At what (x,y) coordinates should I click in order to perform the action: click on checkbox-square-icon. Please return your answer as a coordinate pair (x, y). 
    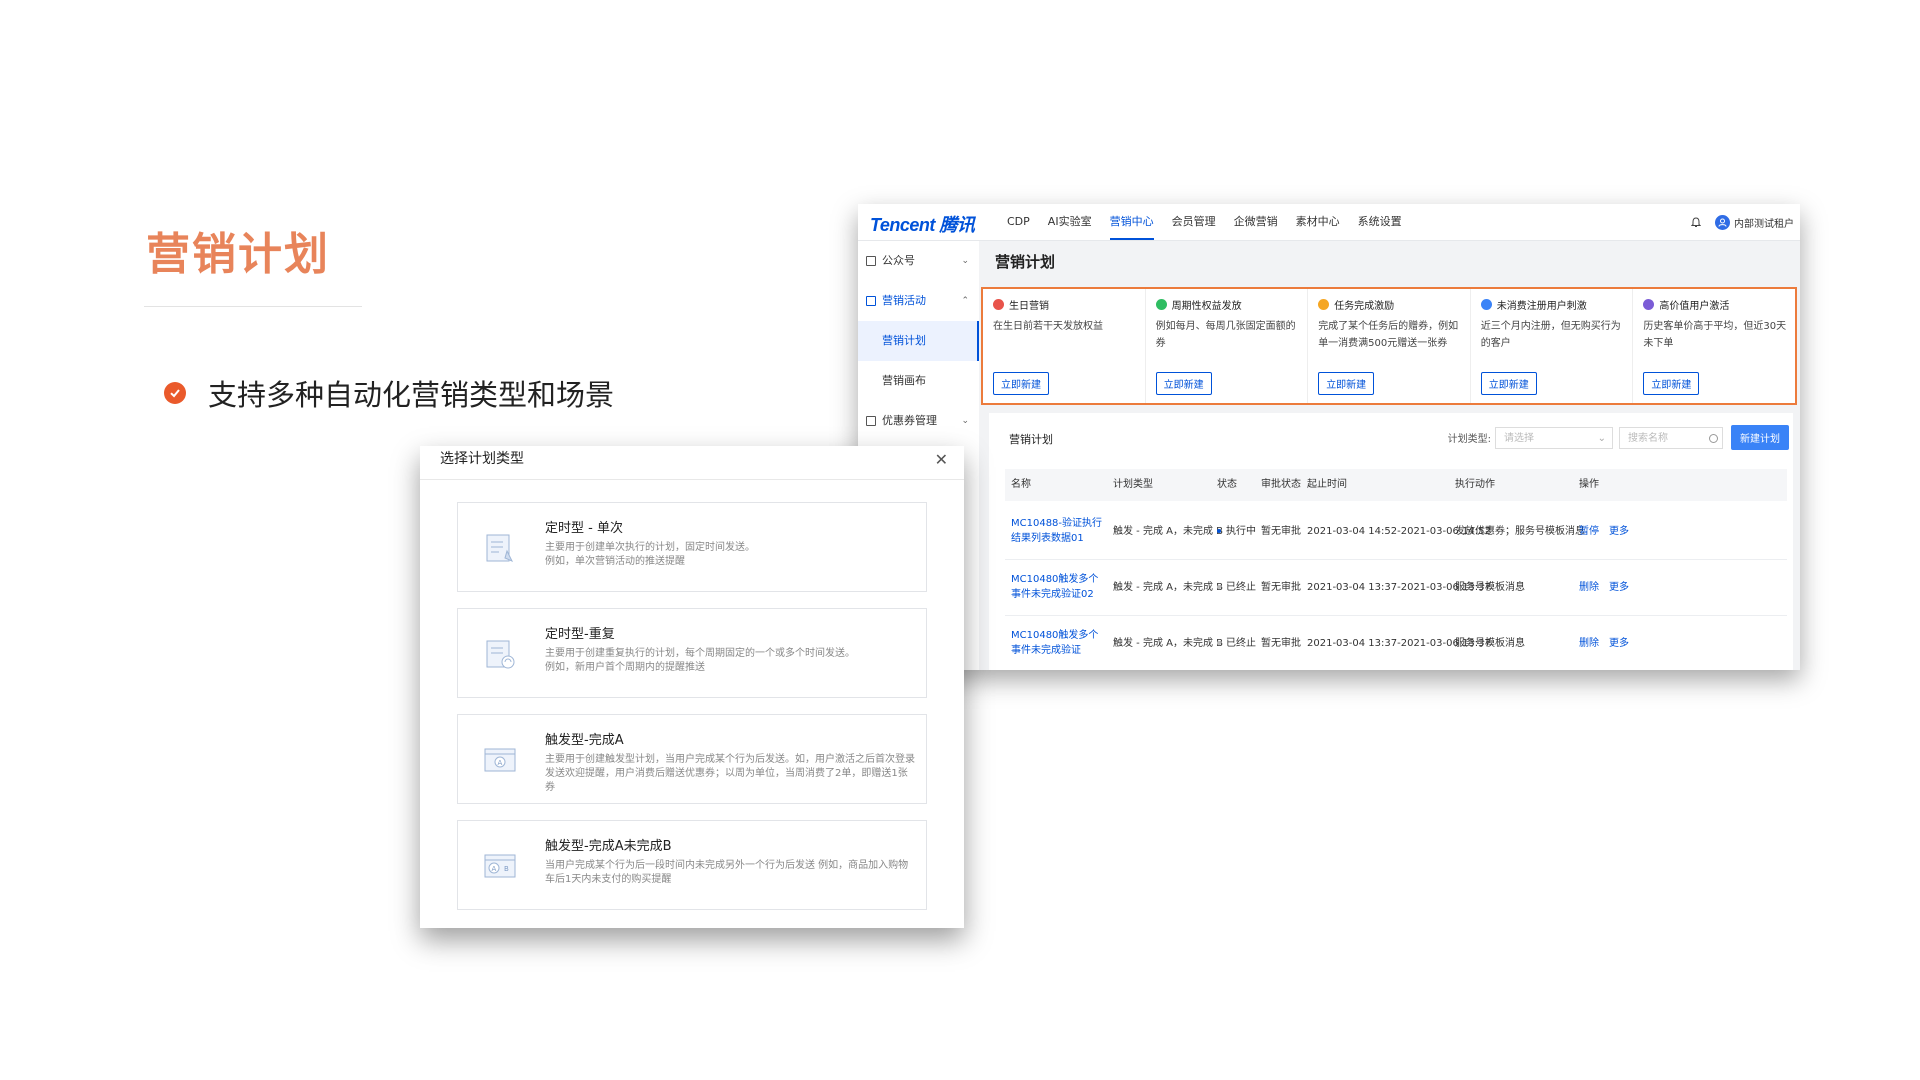
    Looking at the image, I should click on (871, 301).